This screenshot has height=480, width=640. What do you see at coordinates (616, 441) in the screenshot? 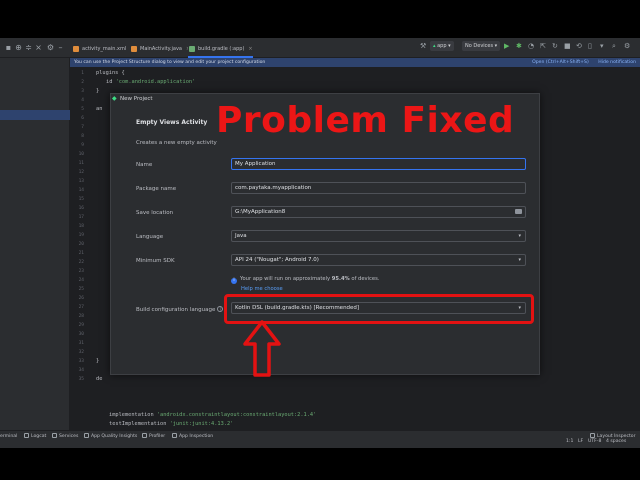
I see `indent-setting: 4 spaces` at bounding box center [616, 441].